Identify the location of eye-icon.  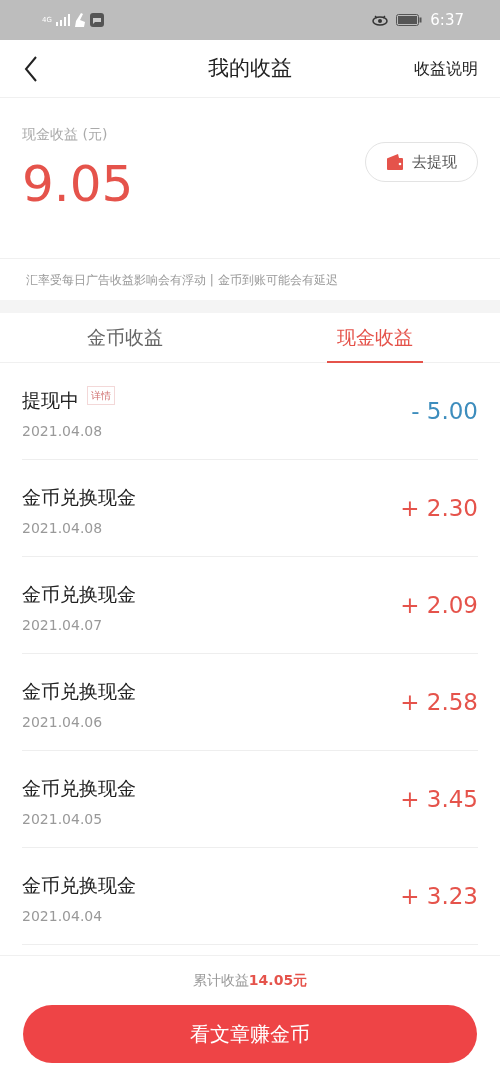
(380, 20).